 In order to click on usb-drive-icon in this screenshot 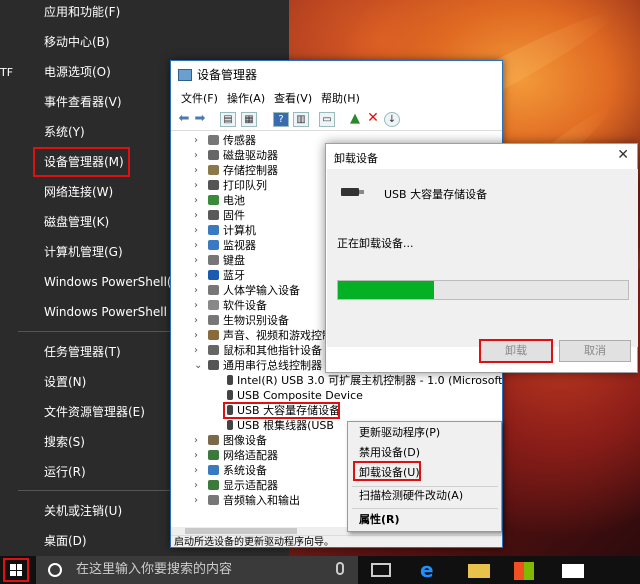, I will do `click(352, 192)`.